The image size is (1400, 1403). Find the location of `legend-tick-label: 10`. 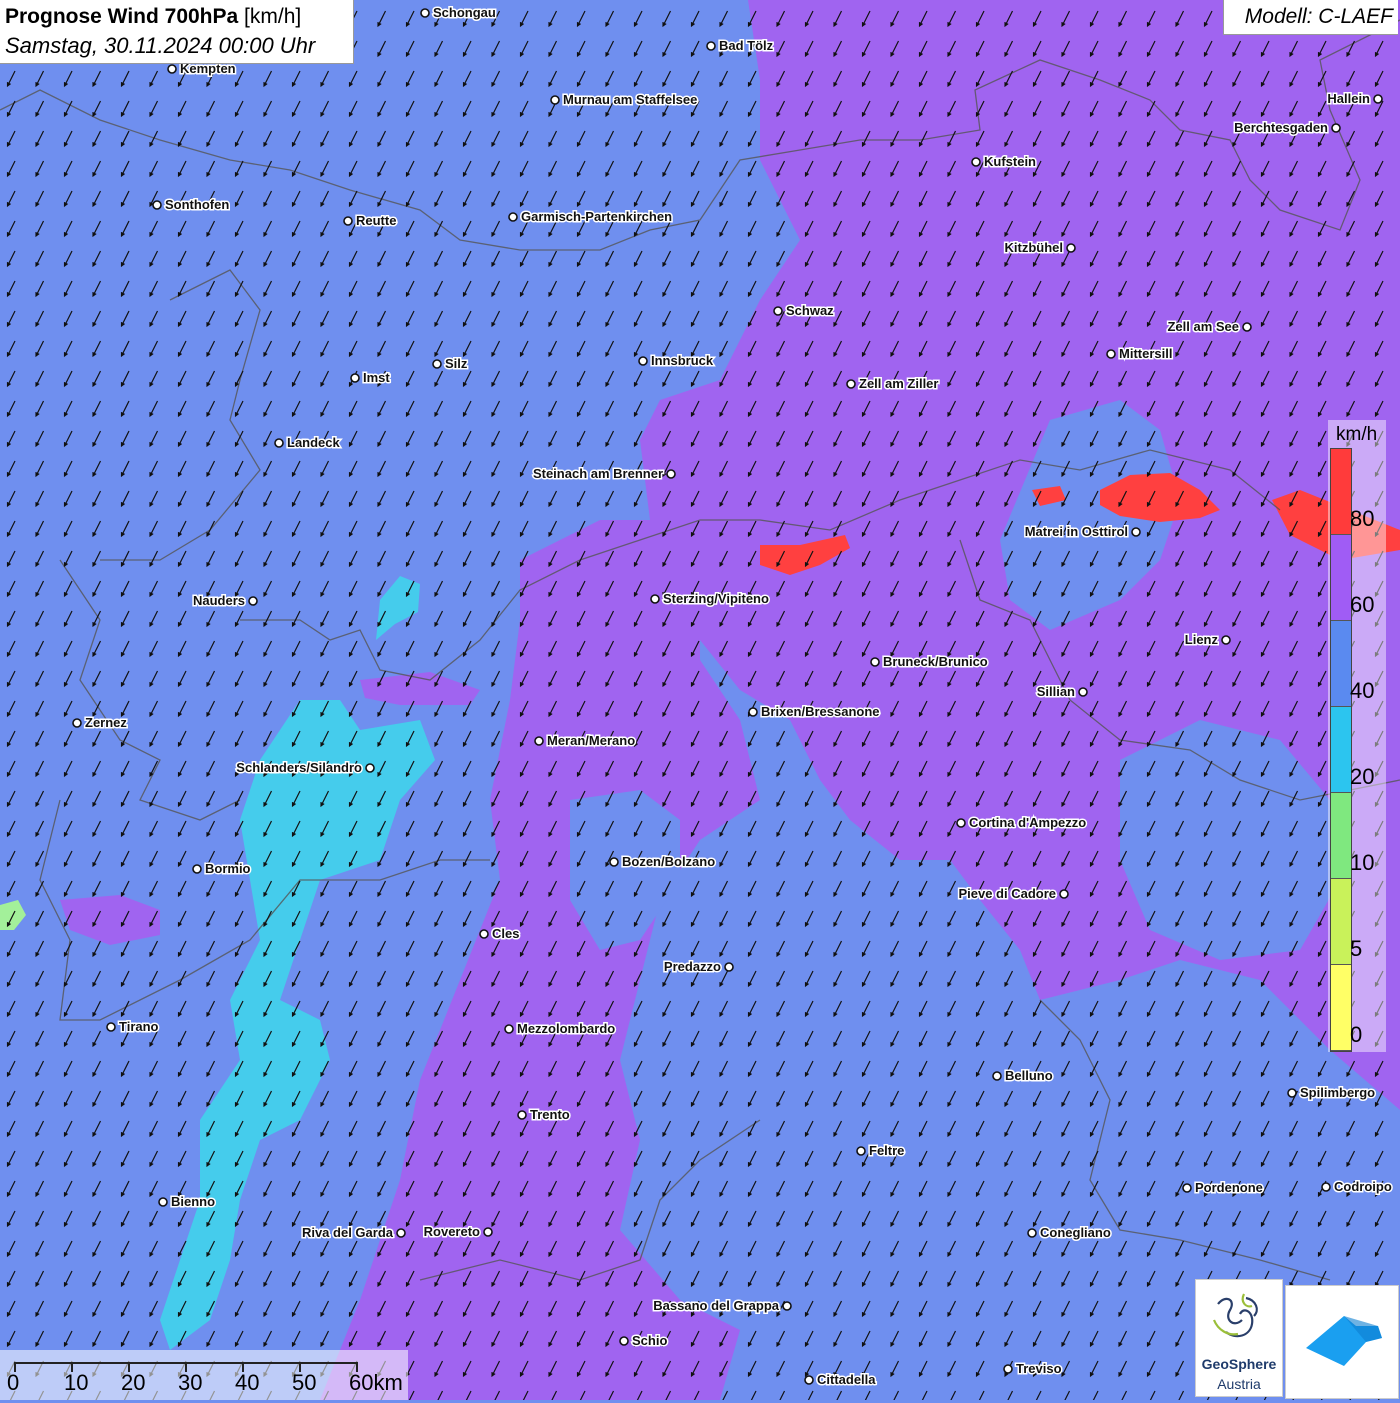

legend-tick-label: 10 is located at coordinates (1362, 862).